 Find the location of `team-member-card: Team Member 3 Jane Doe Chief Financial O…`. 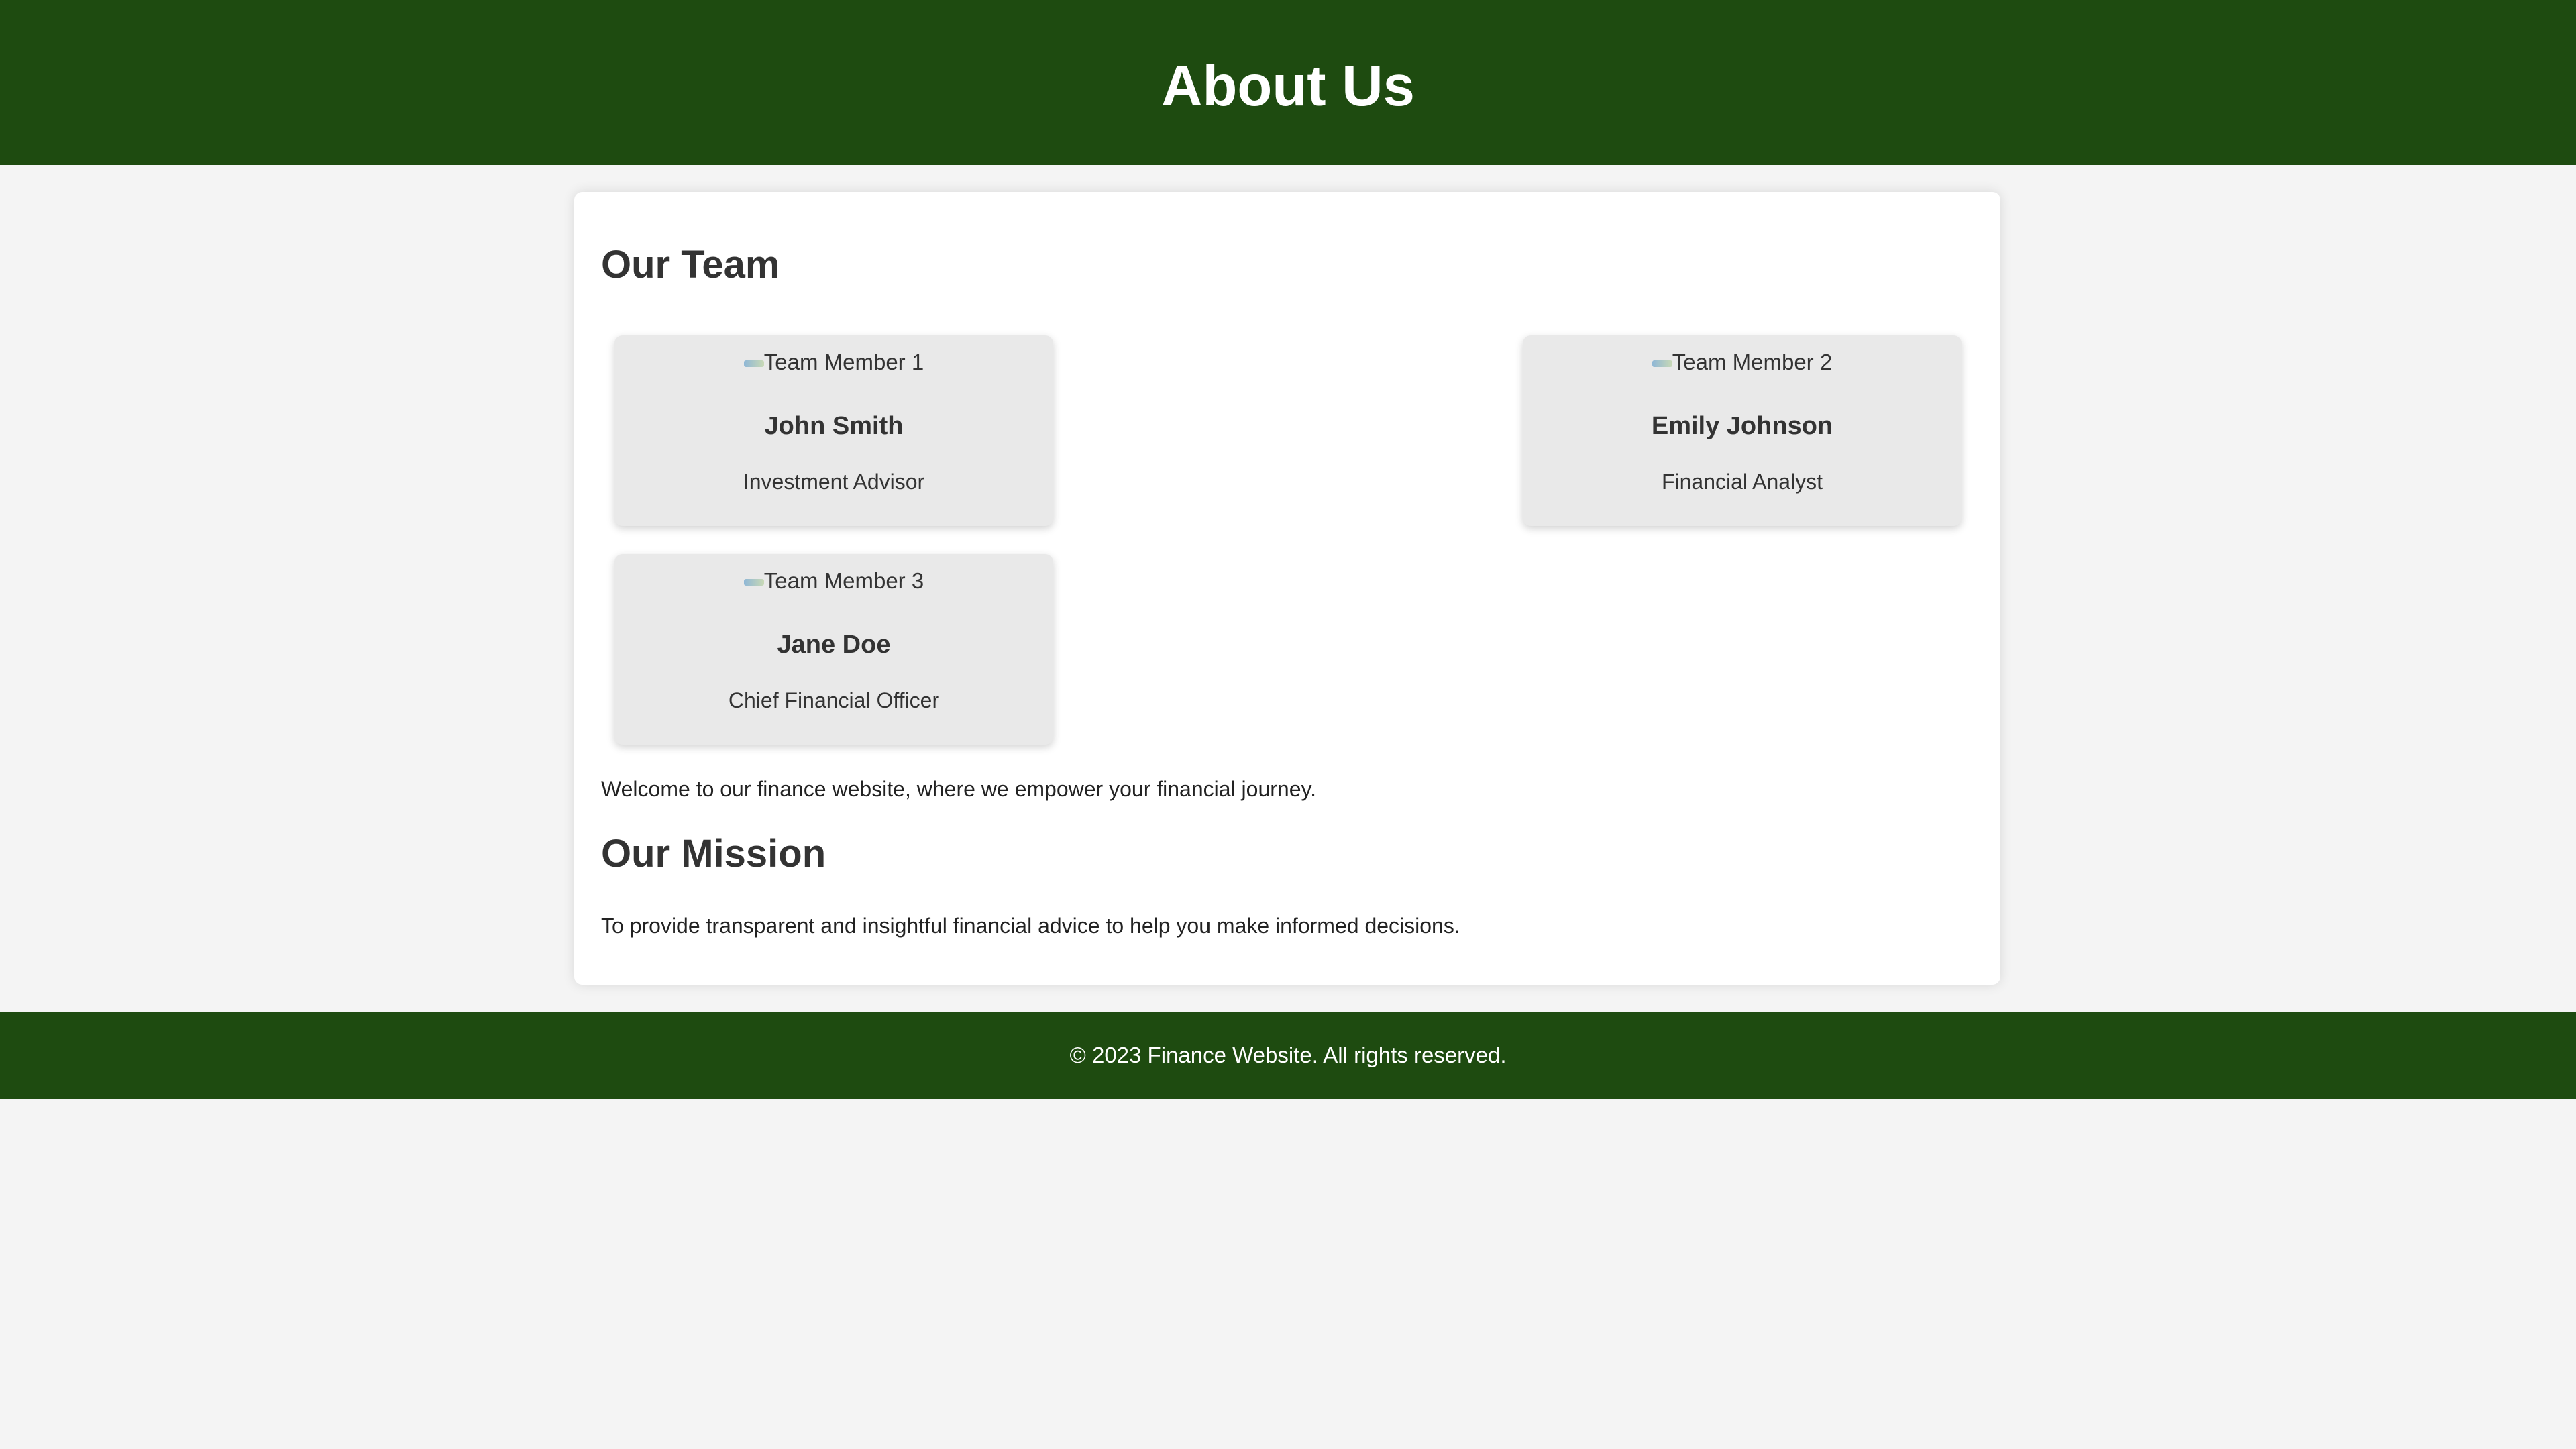

team-member-card: Team Member 3 Jane Doe Chief Financial O… is located at coordinates (833, 649).